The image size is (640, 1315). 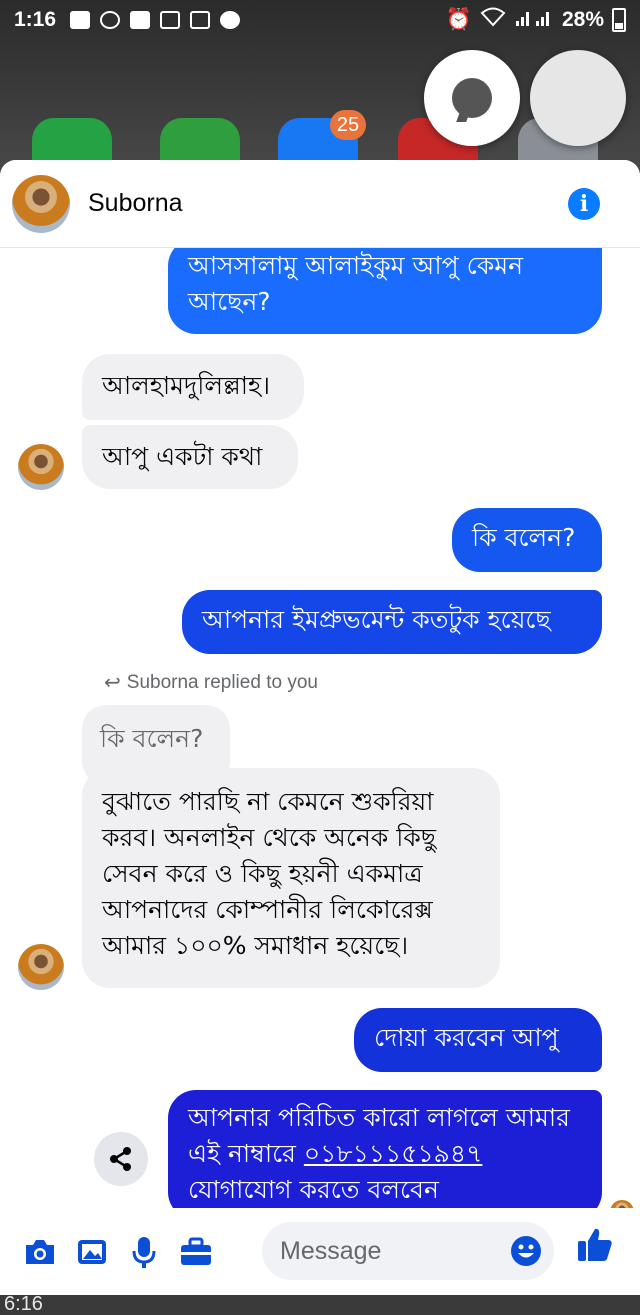 I want to click on nav-time: 6:16, so click(x=23, y=1304).